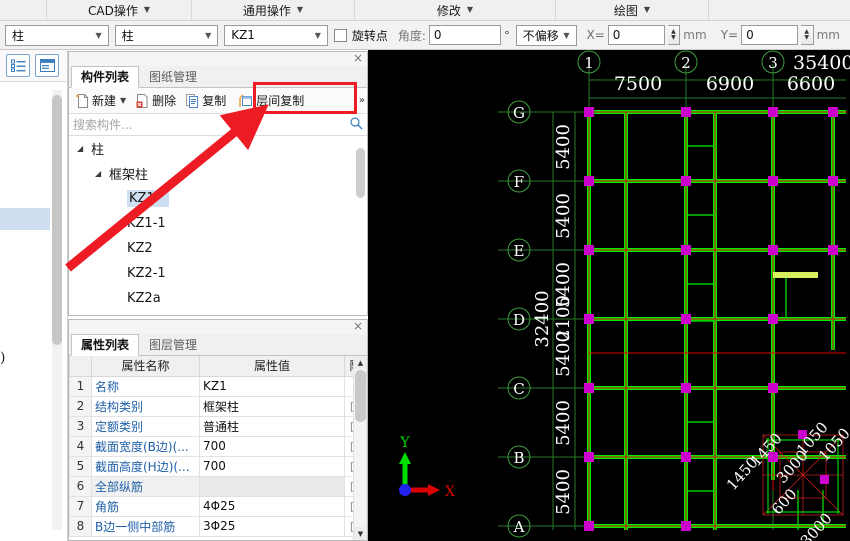  Describe the element at coordinates (57, 220) in the screenshot. I see `background-scrollbar-thumb` at that location.